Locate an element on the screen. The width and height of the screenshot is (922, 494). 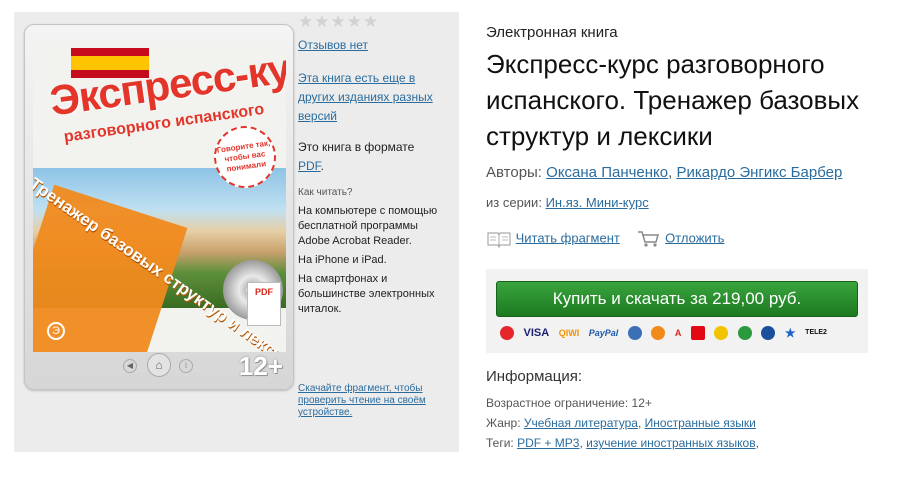
book-actions: Читать фрагмент Отложить is located at coordinates (611, 239).